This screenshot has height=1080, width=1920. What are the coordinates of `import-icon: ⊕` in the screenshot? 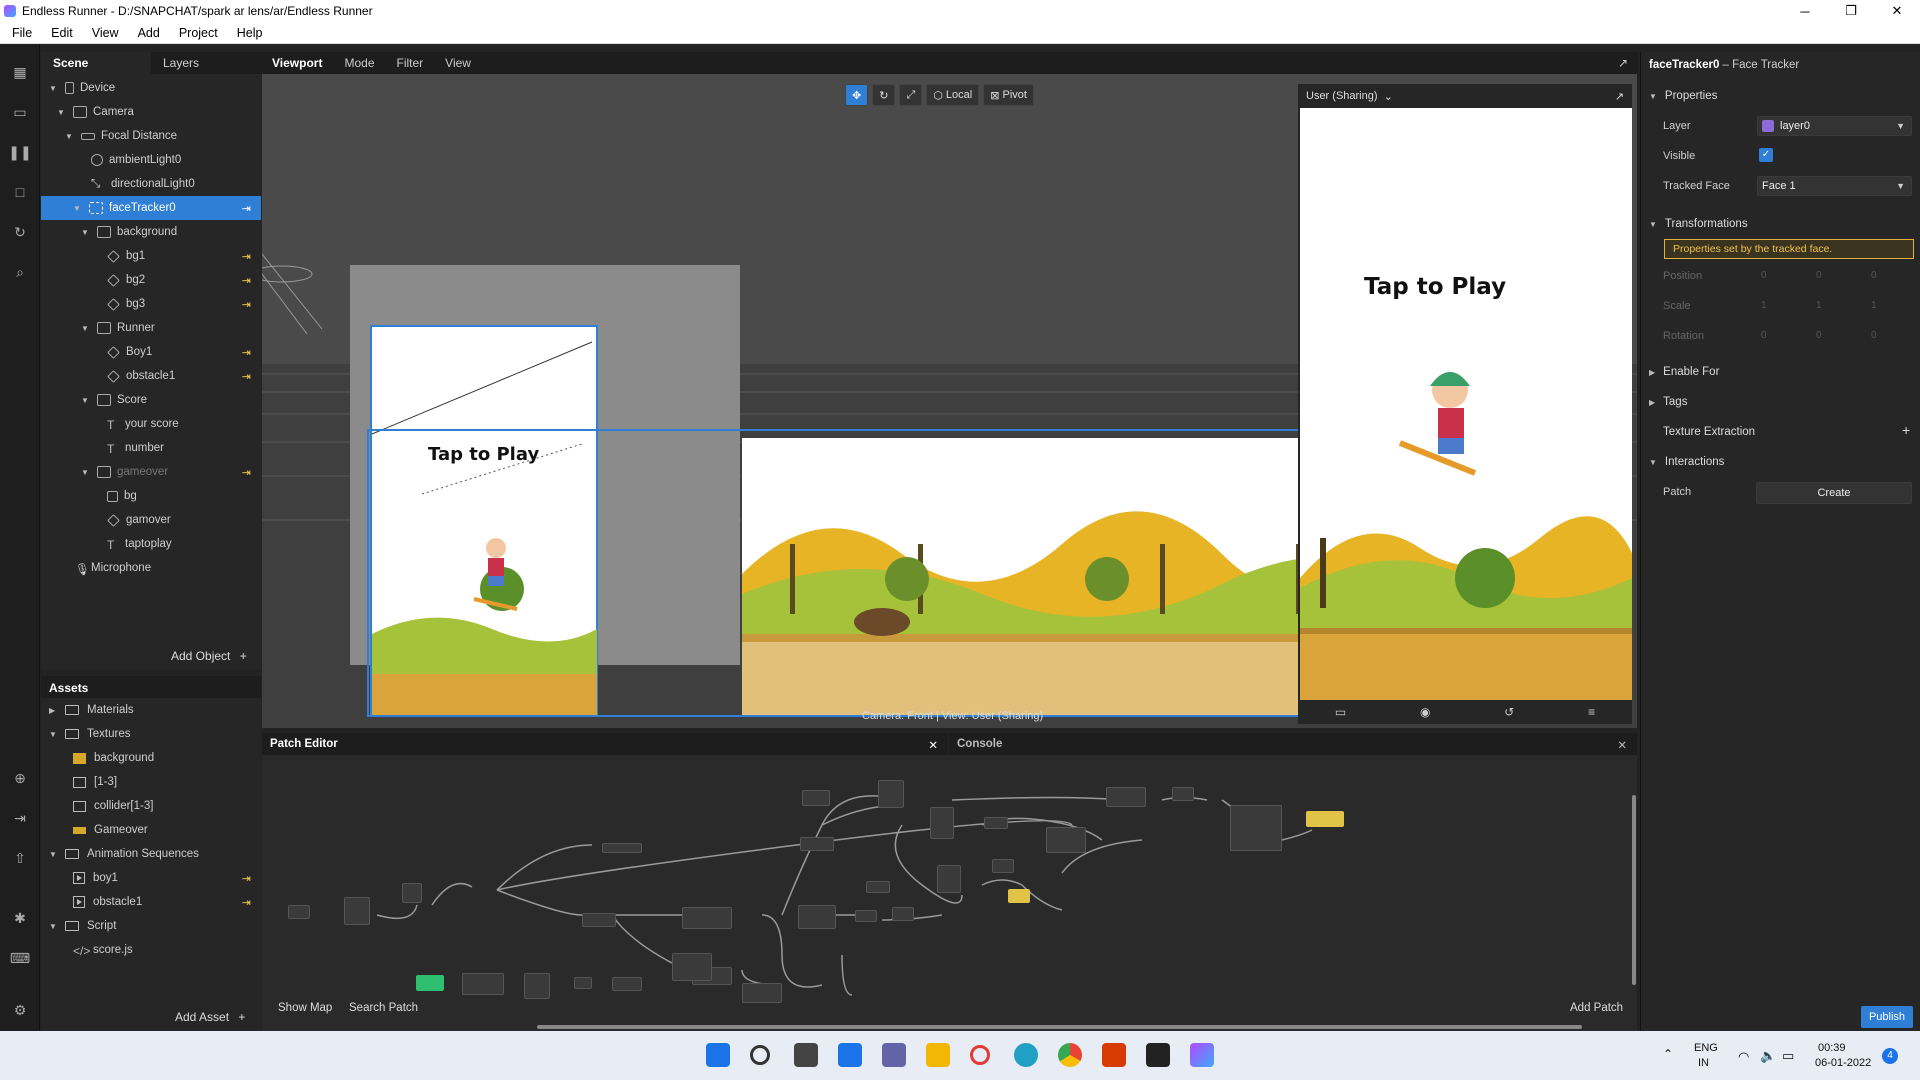 It's located at (20, 778).